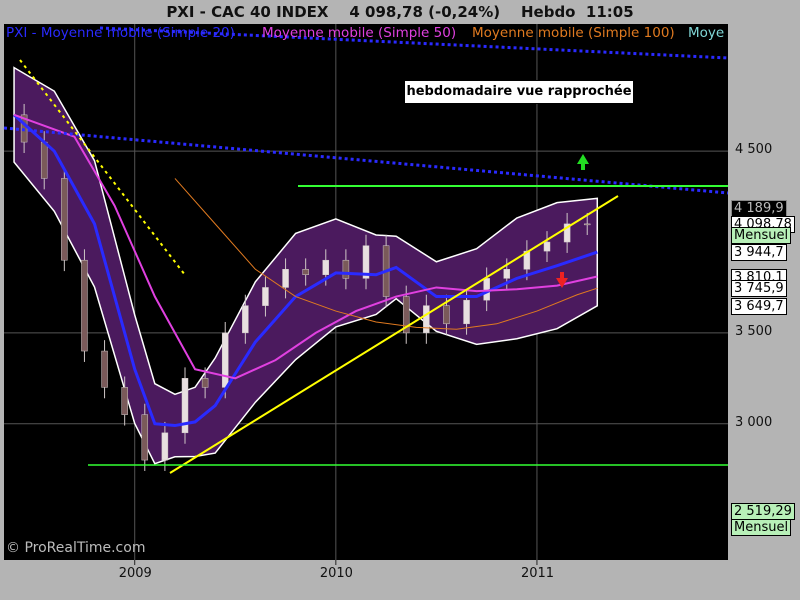 This screenshot has width=800, height=600. Describe the element at coordinates (135, 573) in the screenshot. I see `x-tick-label: 2009` at that location.